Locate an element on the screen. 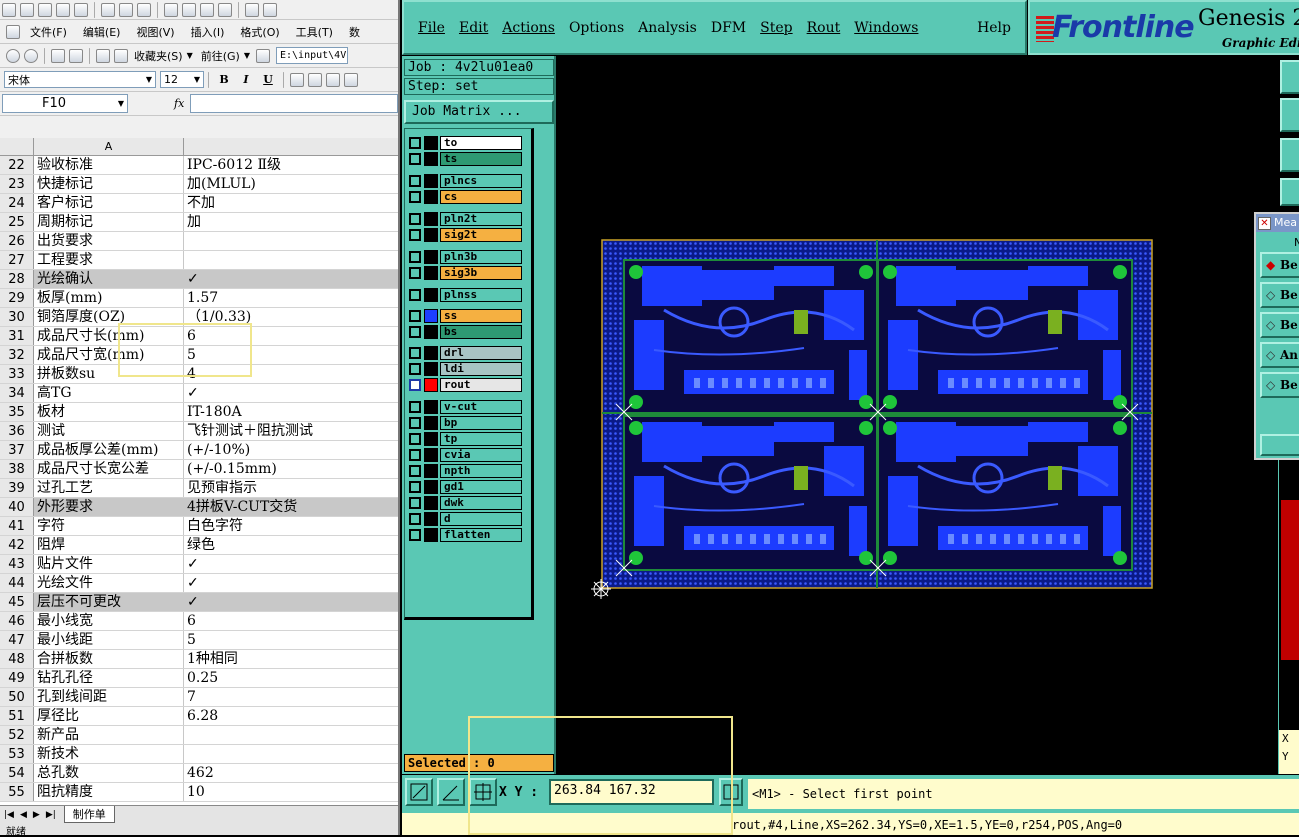  menu-data: 数 is located at coordinates (354, 32).